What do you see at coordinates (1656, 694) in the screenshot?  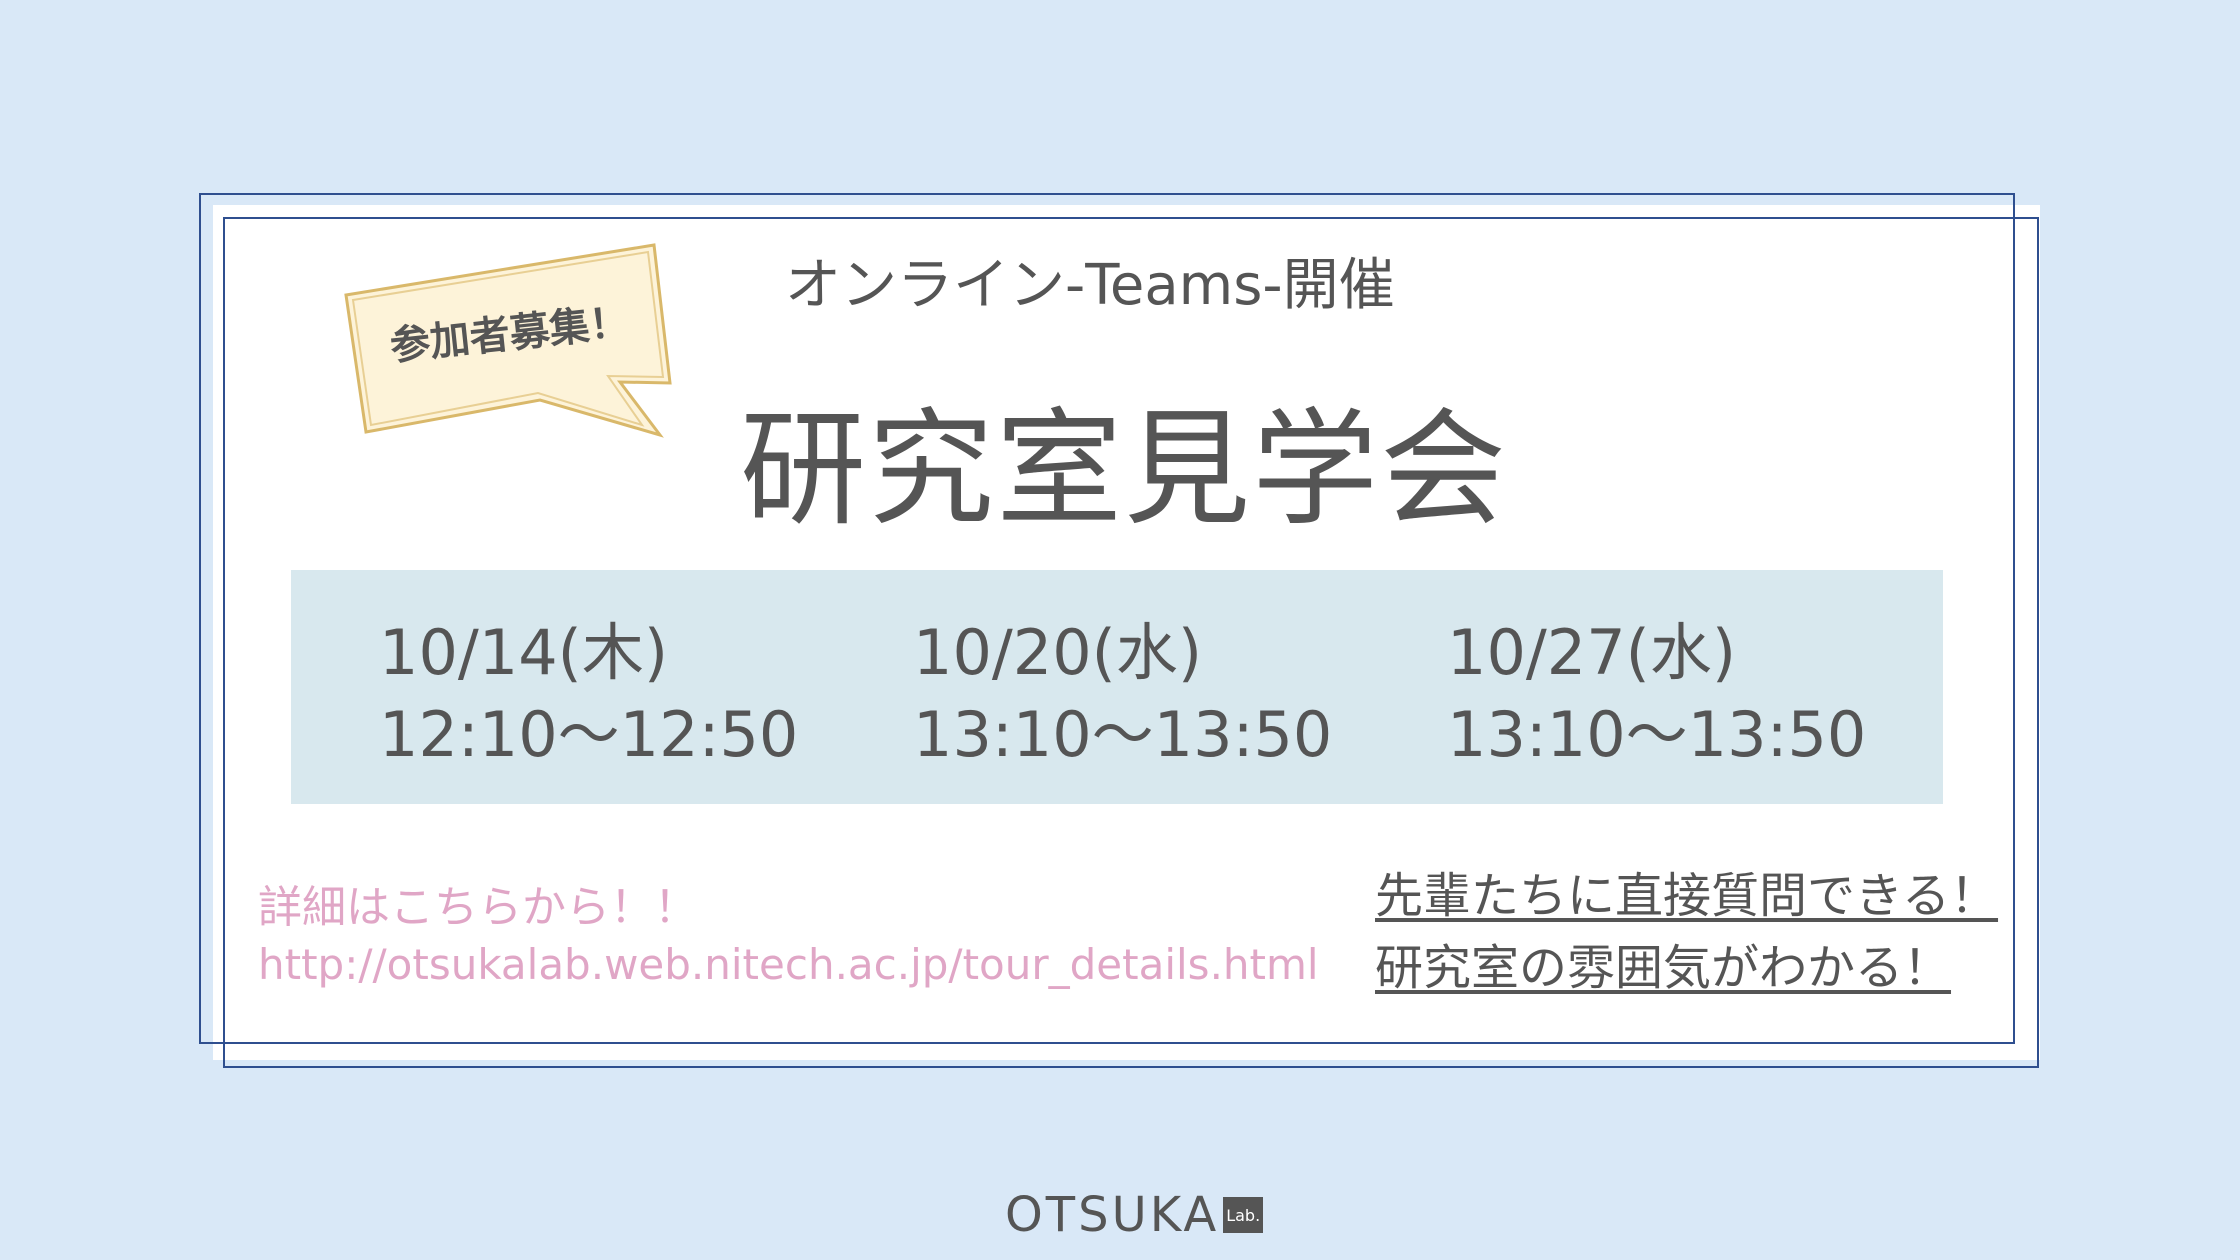 I see `schedule-slot: 10/27(水) 13:10〜13:50` at bounding box center [1656, 694].